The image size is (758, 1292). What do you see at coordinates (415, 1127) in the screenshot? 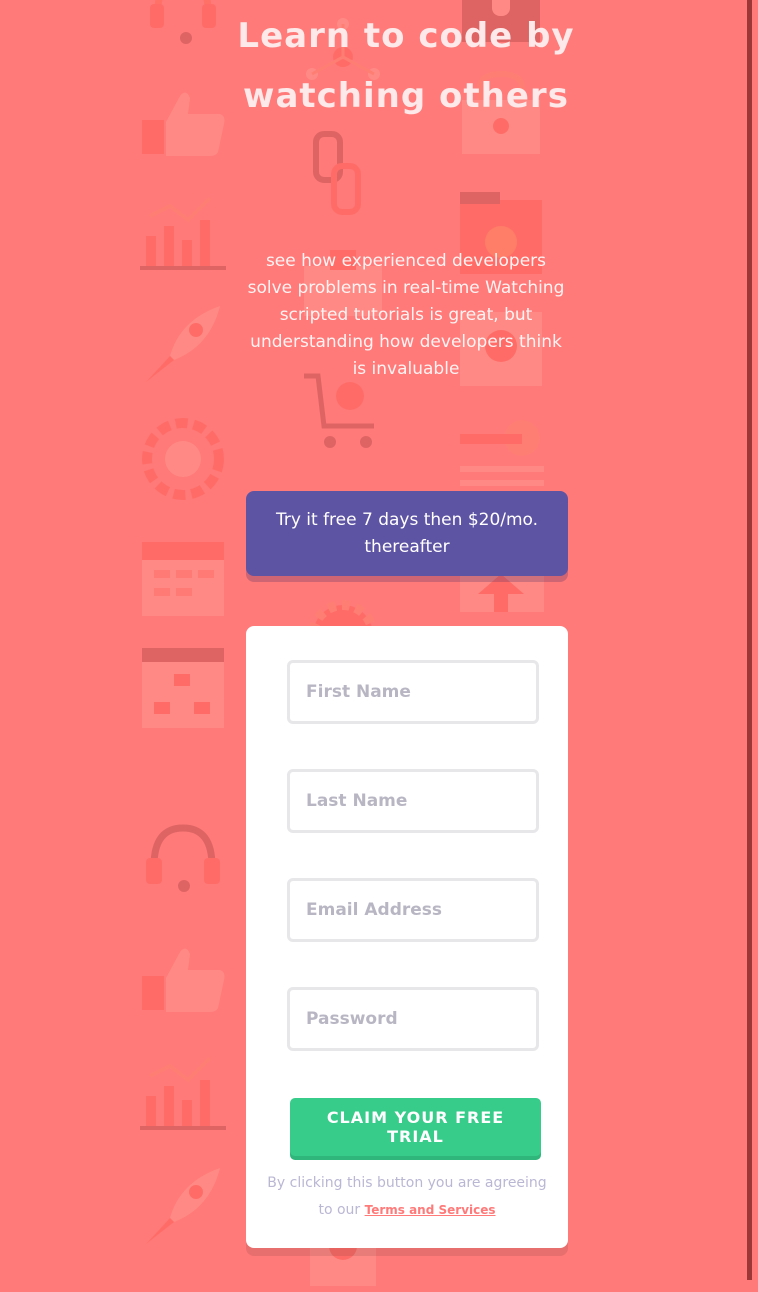
I see `claim-free-trial-button: CLAIM YOUR FREE TRIAL` at bounding box center [415, 1127].